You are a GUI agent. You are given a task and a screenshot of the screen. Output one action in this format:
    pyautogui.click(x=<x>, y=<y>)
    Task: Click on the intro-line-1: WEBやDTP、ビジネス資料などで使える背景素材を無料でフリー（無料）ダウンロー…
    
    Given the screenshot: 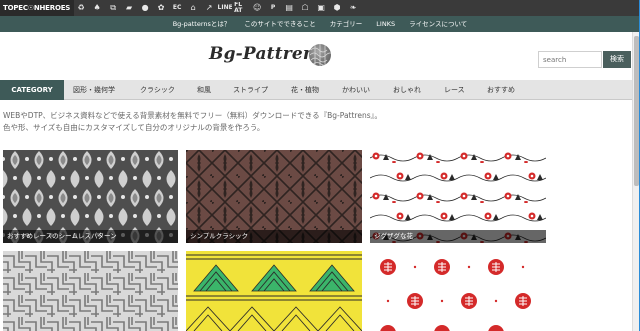 What is the action you would take?
    pyautogui.click(x=192, y=115)
    